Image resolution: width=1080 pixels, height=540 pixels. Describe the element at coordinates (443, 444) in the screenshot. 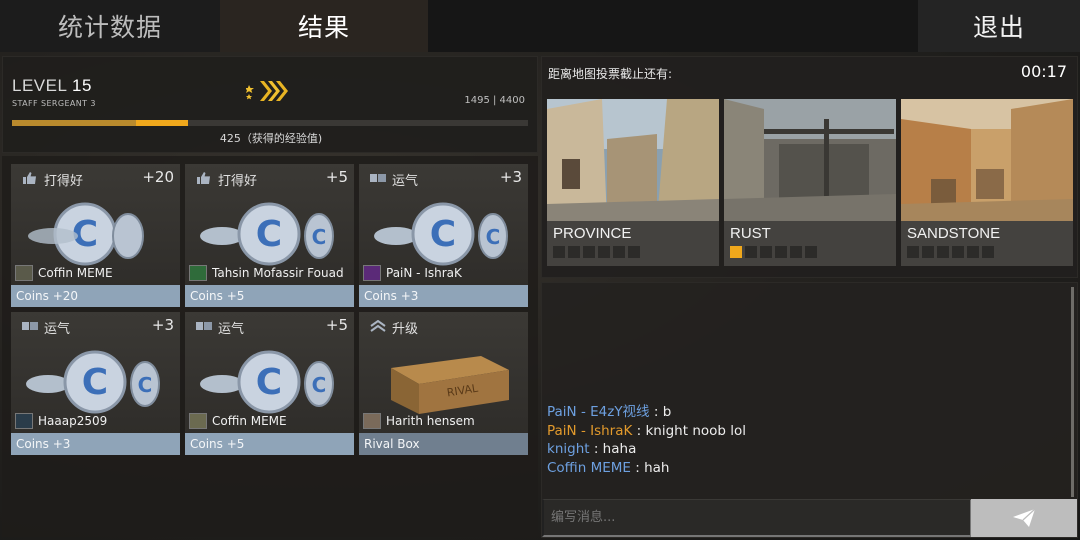

I see `reward-item: Rival Box` at that location.